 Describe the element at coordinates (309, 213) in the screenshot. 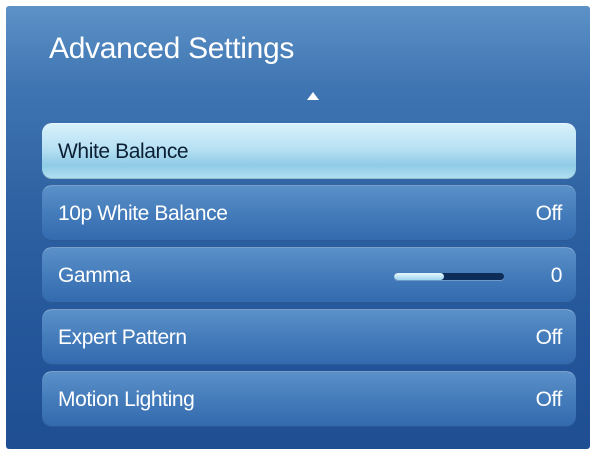

I see `menu-item-10p-white-balance: 10p White Balance Off` at that location.